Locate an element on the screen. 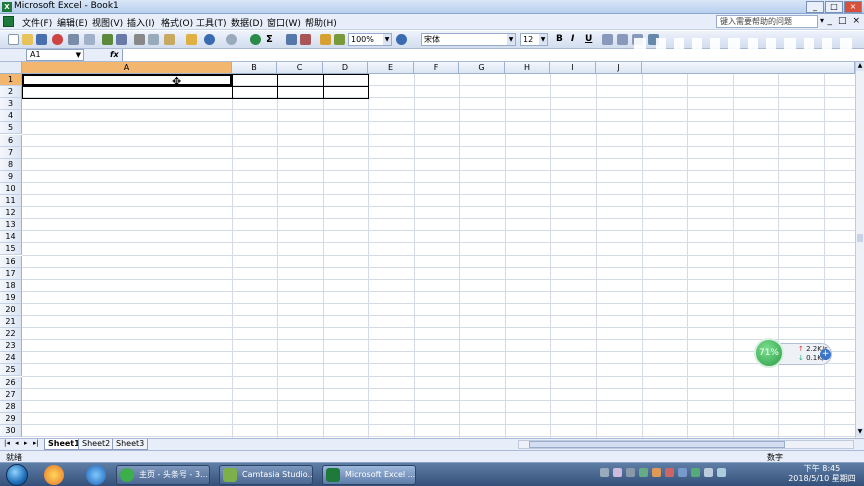  network-icon is located at coordinates (630, 472).